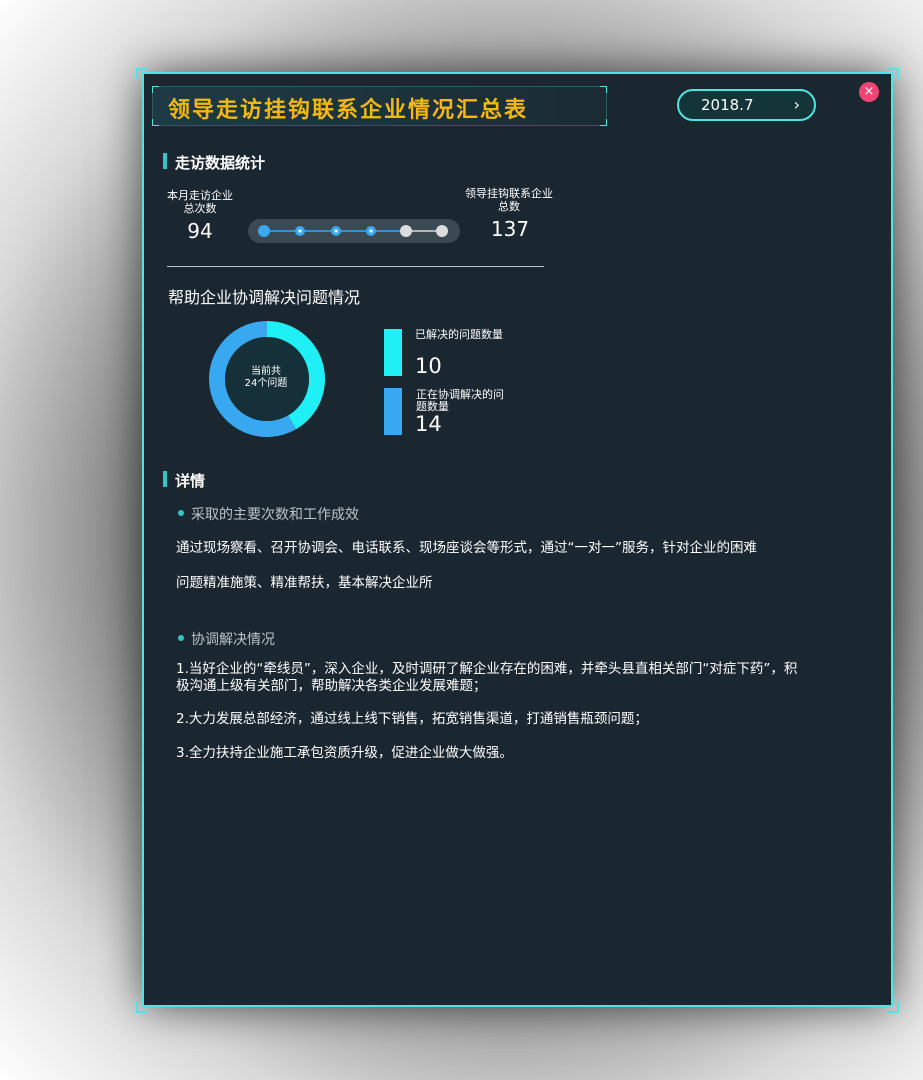 Image resolution: width=923 pixels, height=1080 pixels. What do you see at coordinates (220, 163) in the screenshot?
I see `section-title-stats: 走访数据统计` at bounding box center [220, 163].